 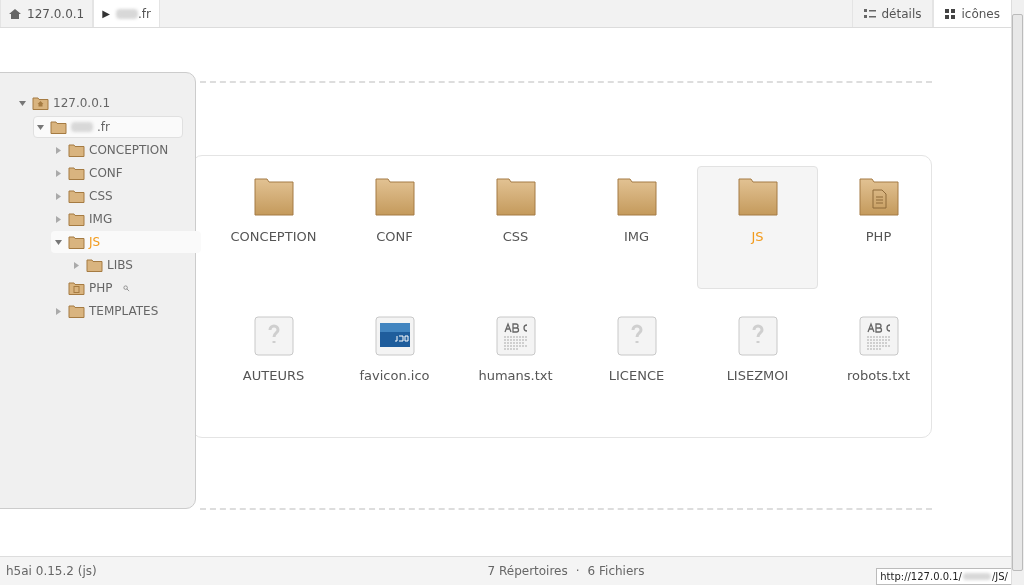 What do you see at coordinates (921, 576) in the screenshot?
I see `url-text: http://127.0.0.1/` at bounding box center [921, 576].